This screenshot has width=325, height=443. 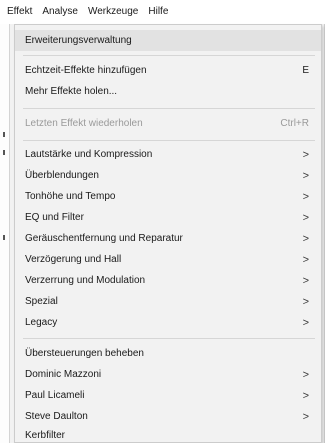 What do you see at coordinates (158, 12) in the screenshot?
I see `menu-hilfe: Hilfe` at bounding box center [158, 12].